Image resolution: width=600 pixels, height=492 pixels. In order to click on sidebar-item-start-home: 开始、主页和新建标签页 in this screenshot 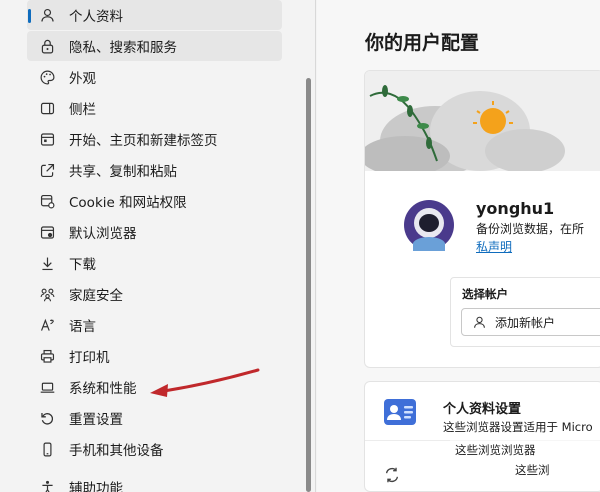, I will do `click(154, 139)`.